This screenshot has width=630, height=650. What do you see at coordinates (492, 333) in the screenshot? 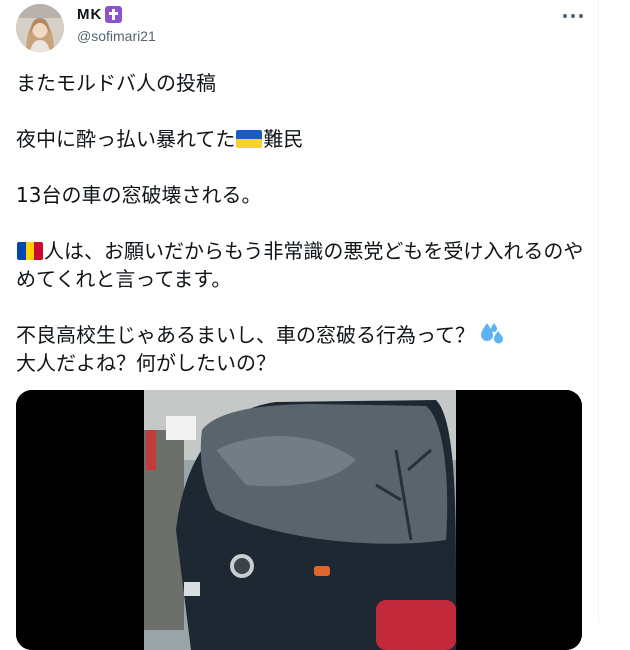
I see `sweat-droplets-icon` at bounding box center [492, 333].